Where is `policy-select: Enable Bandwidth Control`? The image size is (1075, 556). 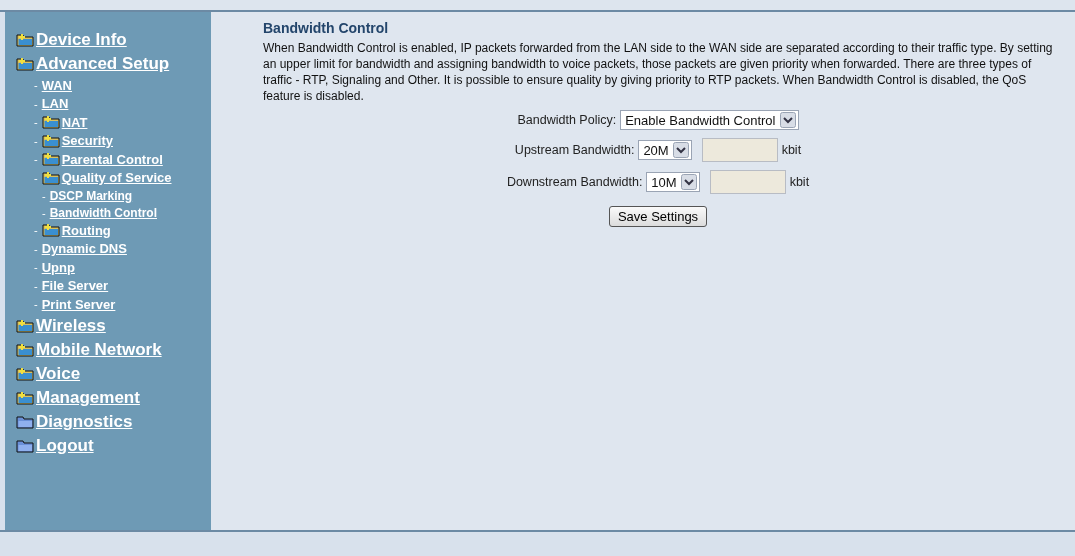 policy-select: Enable Bandwidth Control is located at coordinates (709, 120).